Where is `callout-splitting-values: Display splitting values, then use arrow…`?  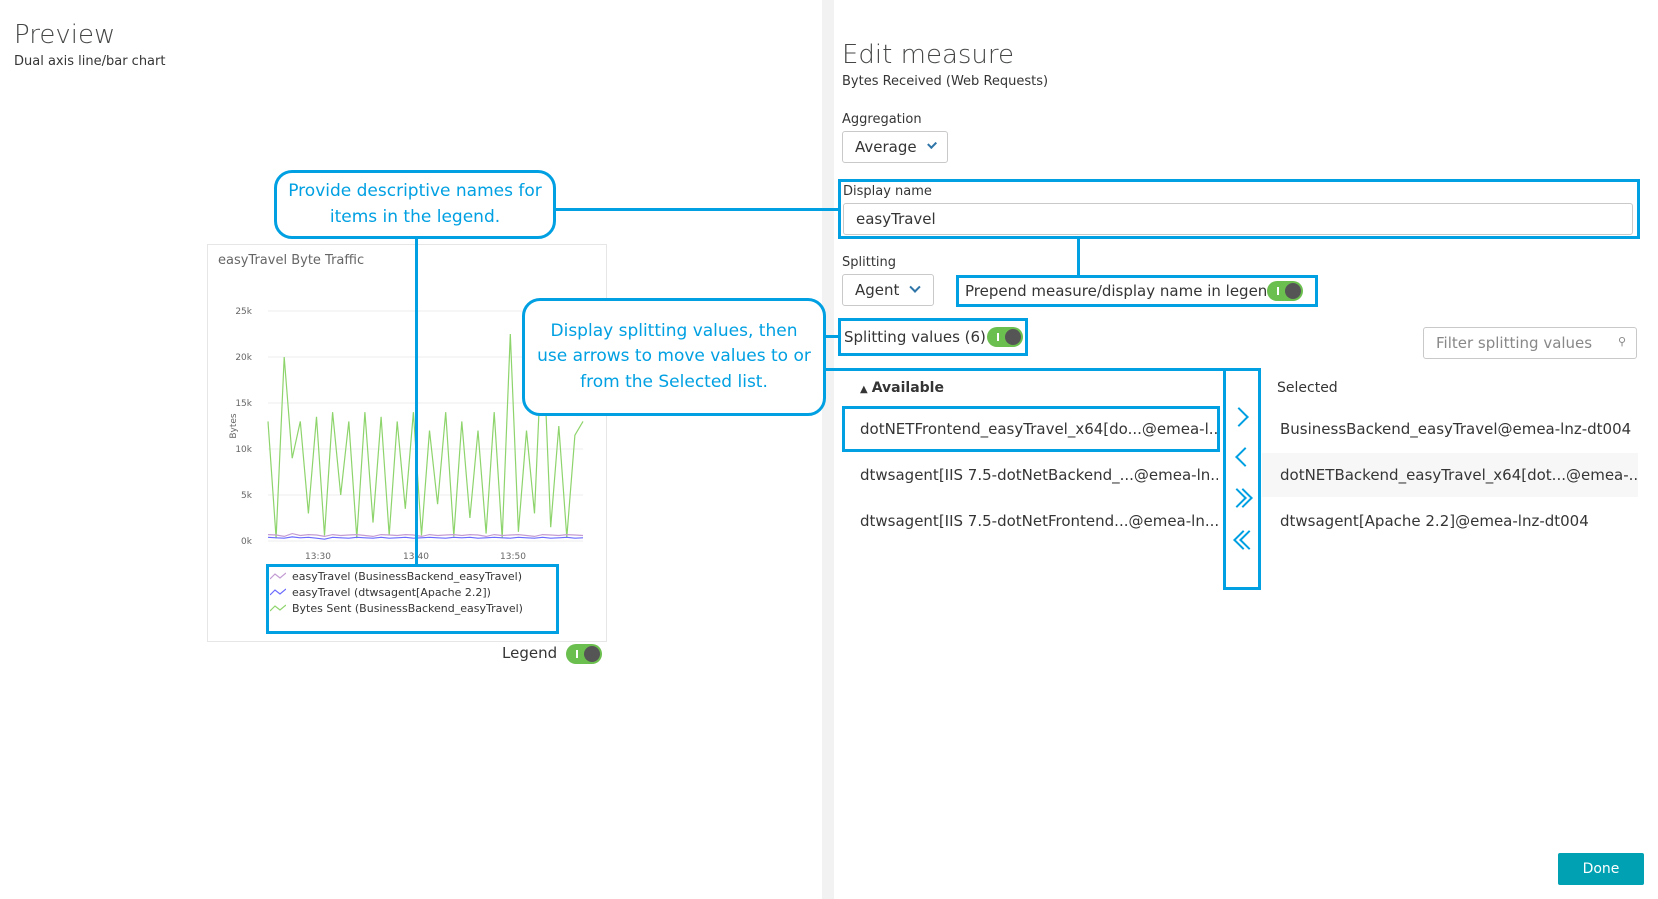 callout-splitting-values: Display splitting values, then use arrow… is located at coordinates (674, 357).